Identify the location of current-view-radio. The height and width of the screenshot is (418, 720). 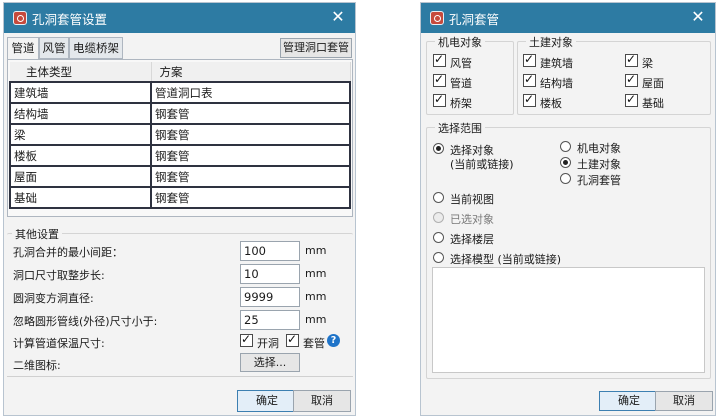
(438, 197).